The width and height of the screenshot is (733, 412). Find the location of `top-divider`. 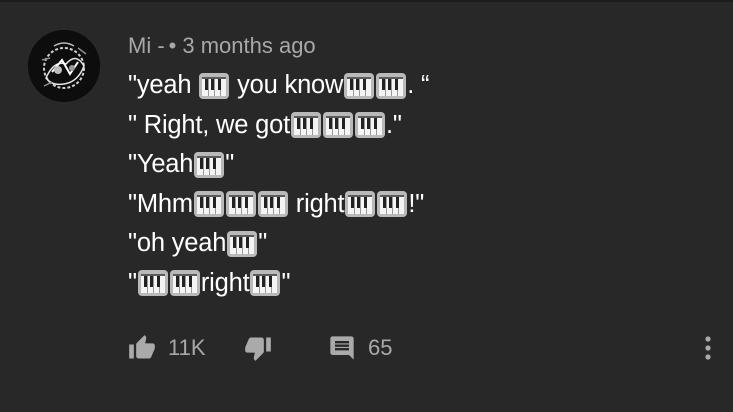

top-divider is located at coordinates (366, 1).